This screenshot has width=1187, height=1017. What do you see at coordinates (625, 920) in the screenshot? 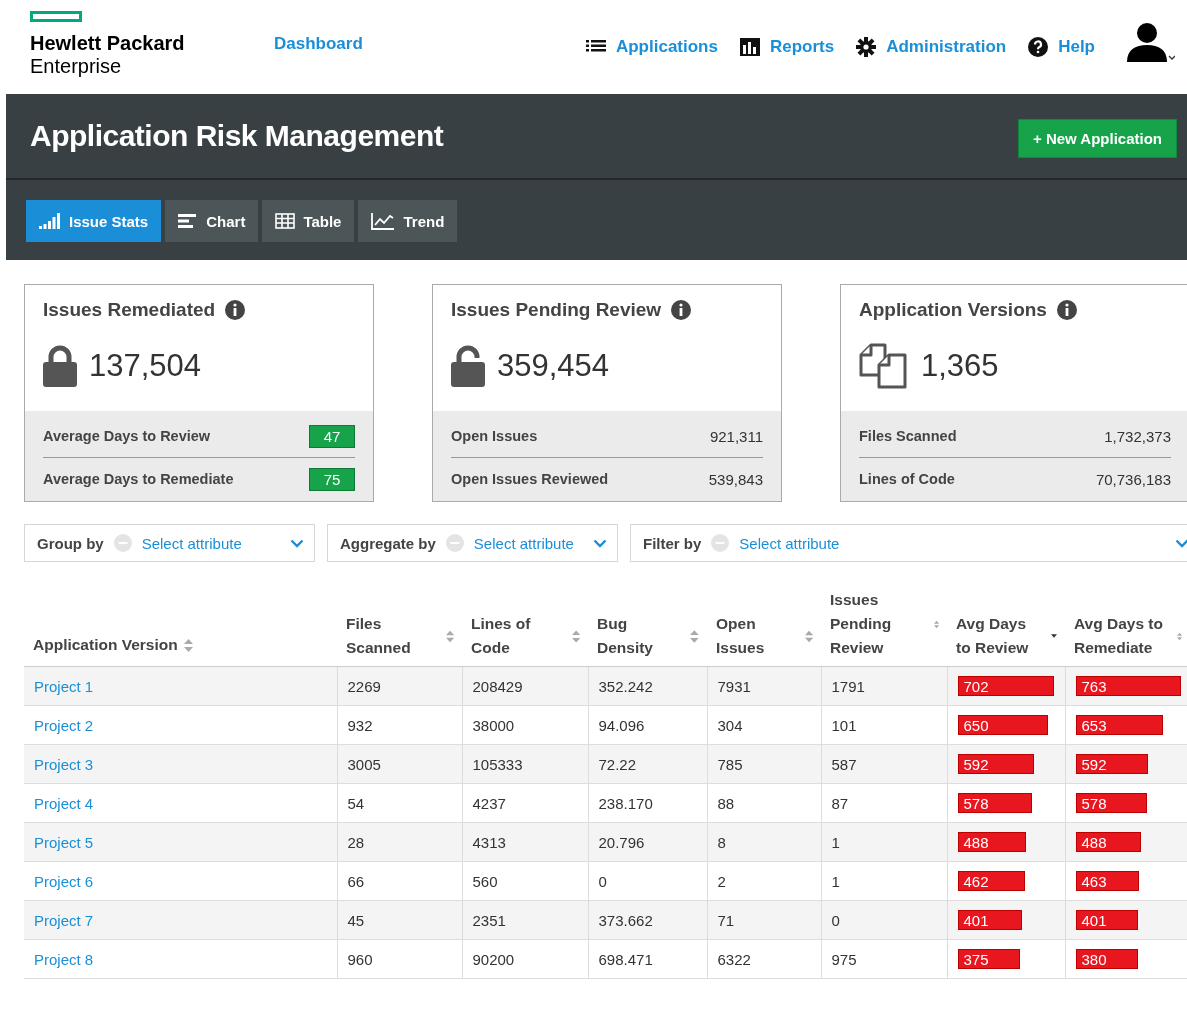
I see `table-cell: 373.662` at bounding box center [625, 920].